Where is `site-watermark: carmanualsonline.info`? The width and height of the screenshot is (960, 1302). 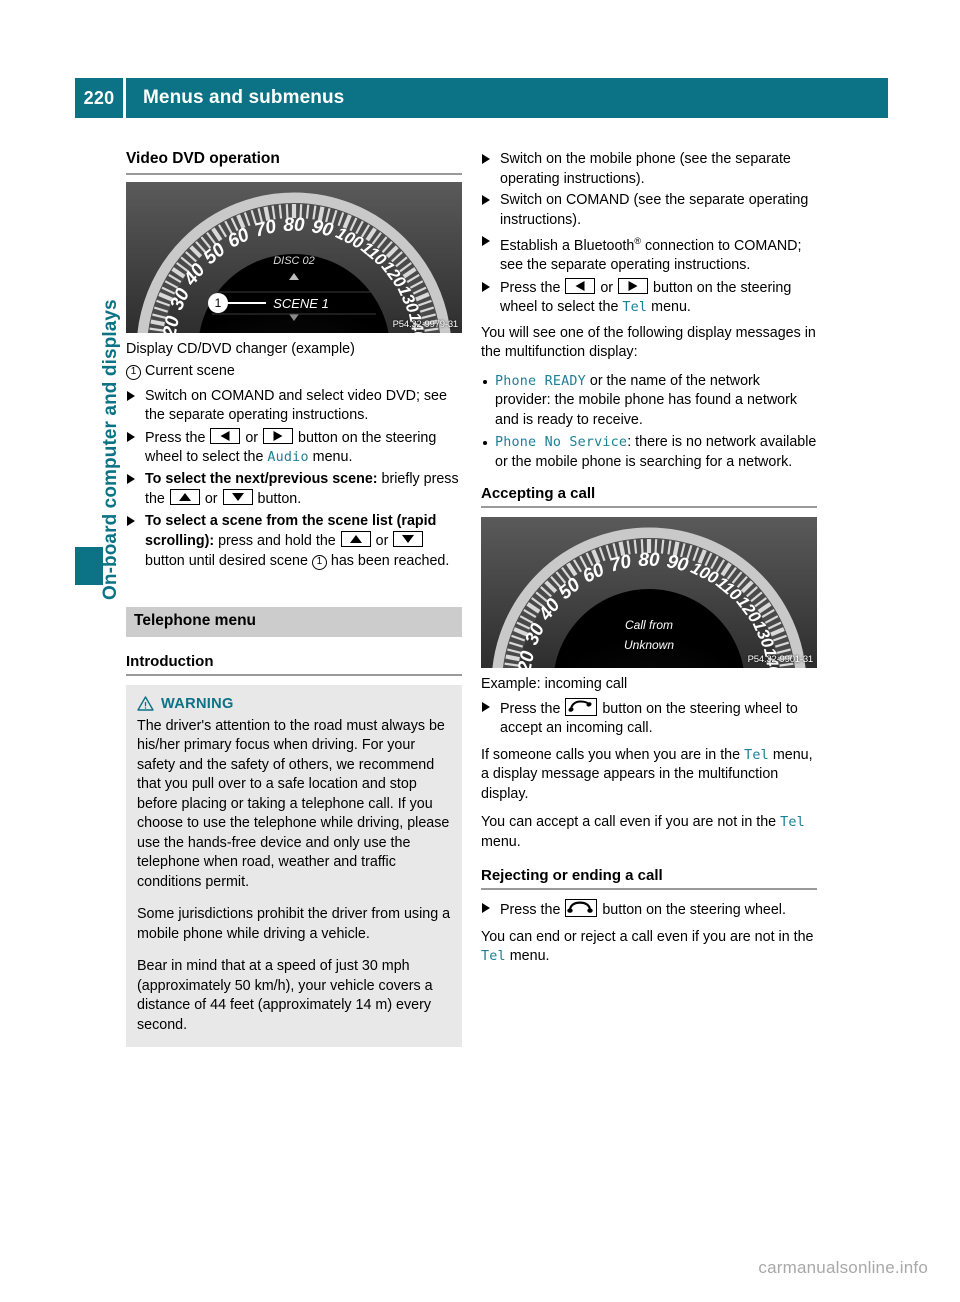 site-watermark: carmanualsonline.info is located at coordinates (843, 1267).